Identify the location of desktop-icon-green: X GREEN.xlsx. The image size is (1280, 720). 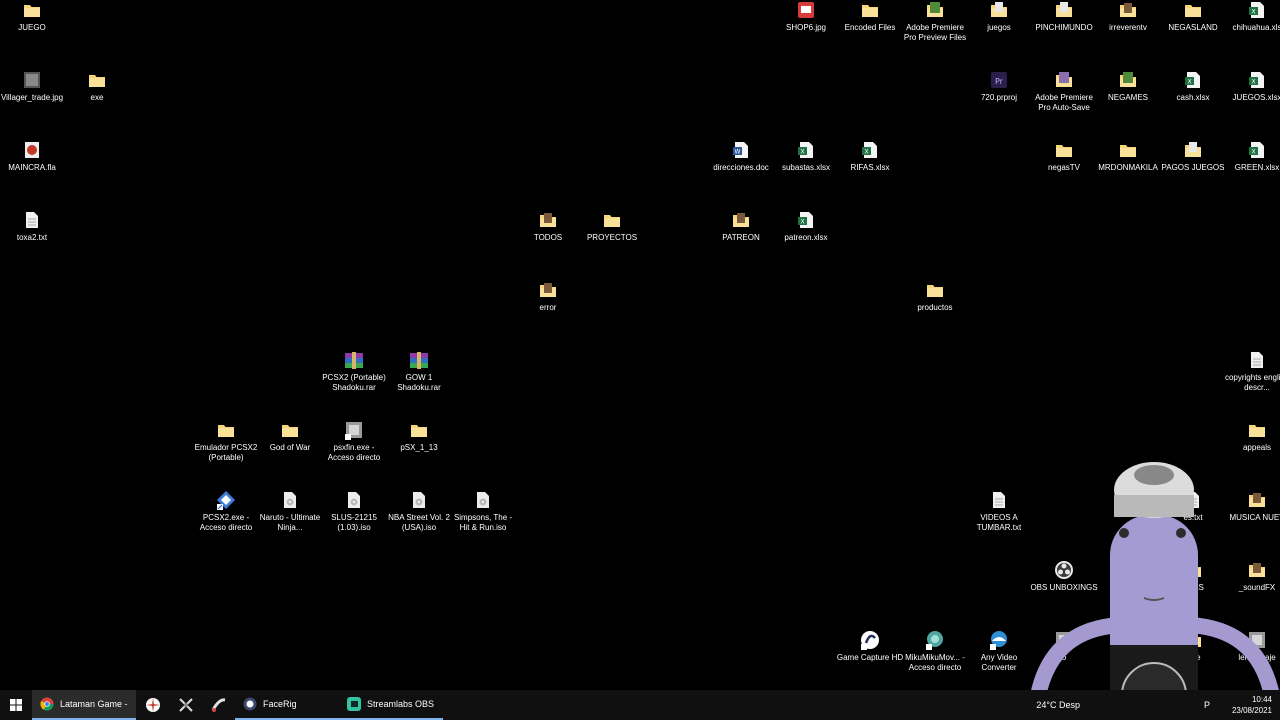
(1251, 156).